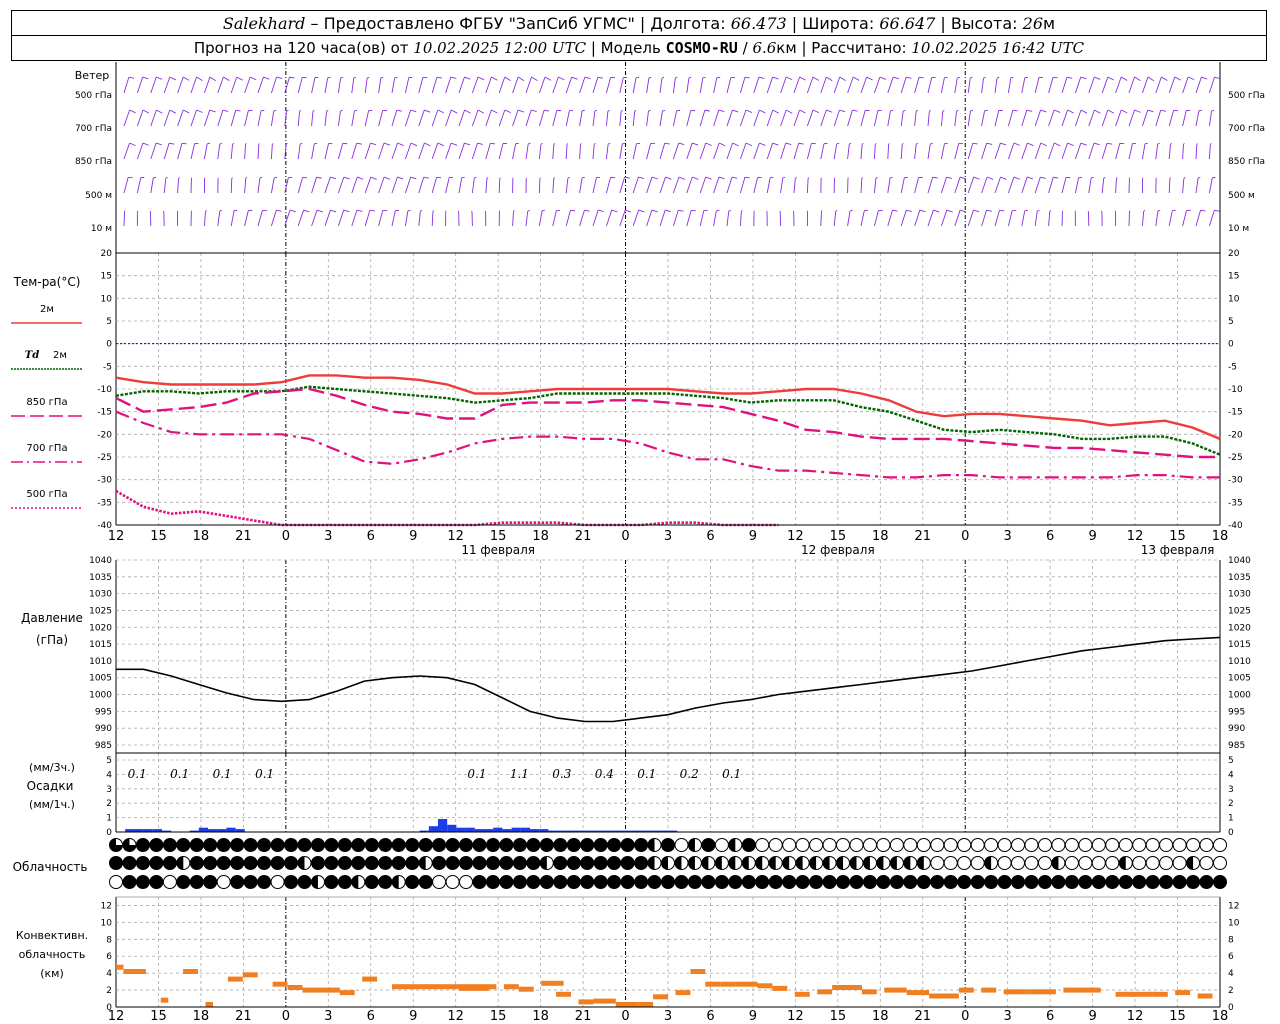 This screenshot has width=1280, height=1024. I want to click on day-label: 13 февраля, so click(1178, 550).